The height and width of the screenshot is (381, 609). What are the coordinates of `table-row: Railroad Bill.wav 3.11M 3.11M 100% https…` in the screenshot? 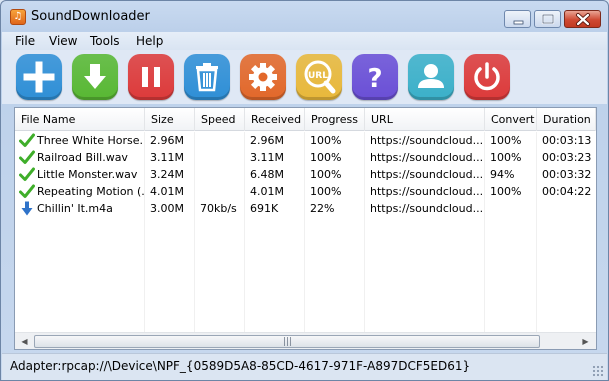 It's located at (305, 157).